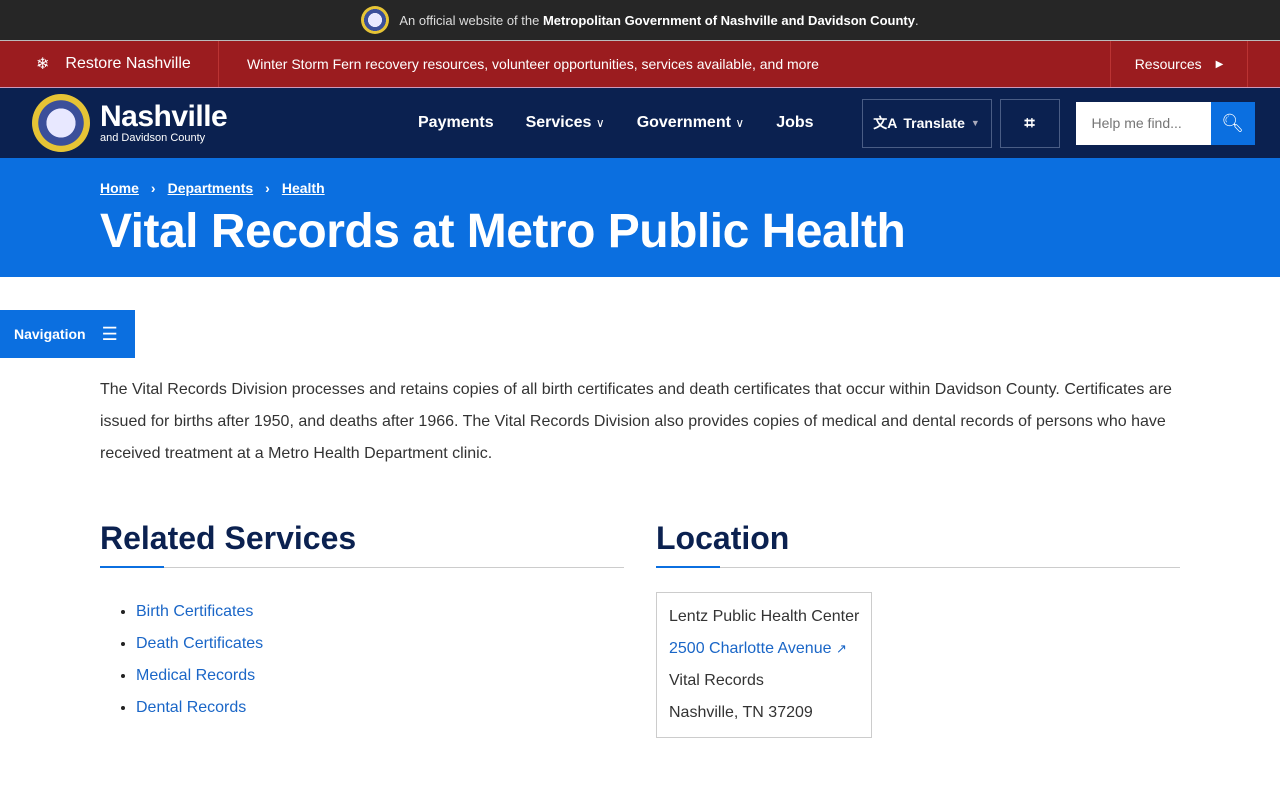 The height and width of the screenshot is (800, 1280). What do you see at coordinates (616, 123) in the screenshot?
I see `main-menu: Payments Services ∨ Government ∨ Jobs` at bounding box center [616, 123].